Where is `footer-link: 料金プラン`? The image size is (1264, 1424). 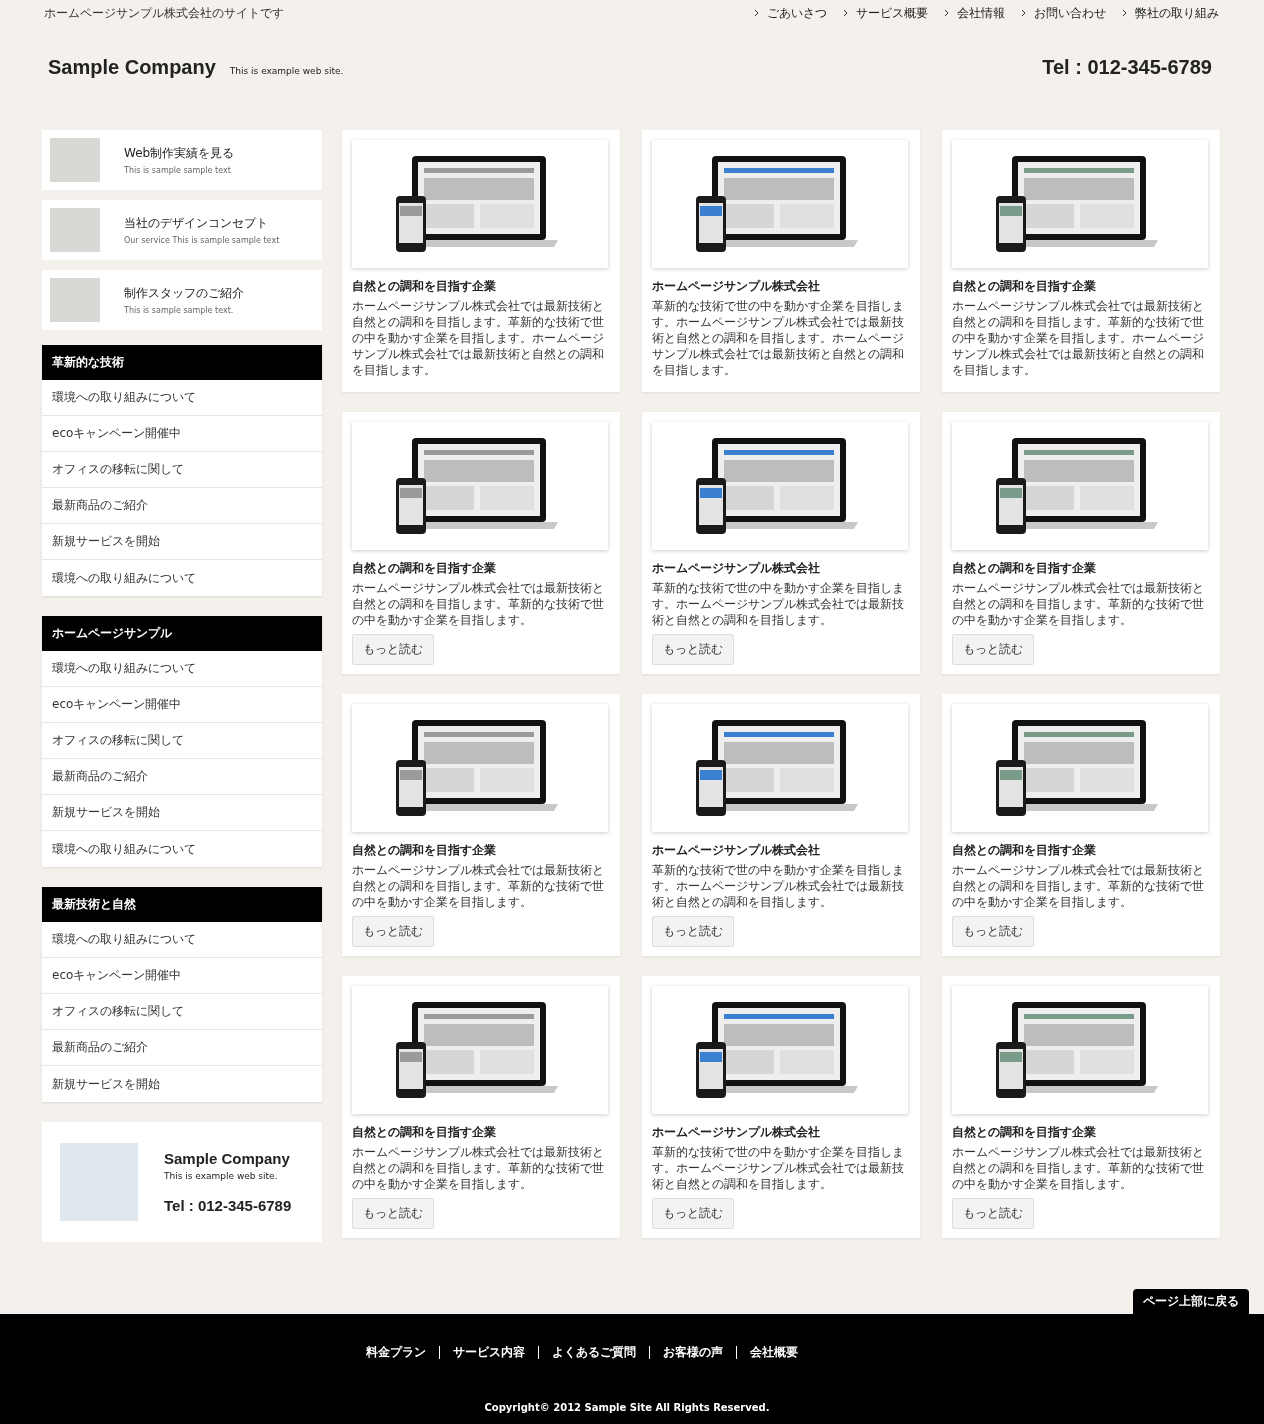 footer-link: 料金プラン is located at coordinates (396, 1352).